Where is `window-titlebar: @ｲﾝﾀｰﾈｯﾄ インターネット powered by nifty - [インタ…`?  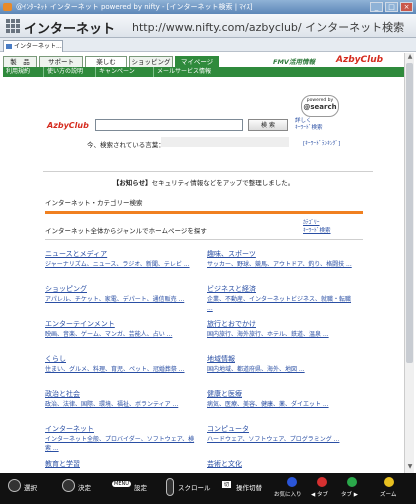 window-titlebar: @ｲﾝﾀｰﾈｯﾄ インターネット powered by nifty - [インタ… is located at coordinates (208, 7).